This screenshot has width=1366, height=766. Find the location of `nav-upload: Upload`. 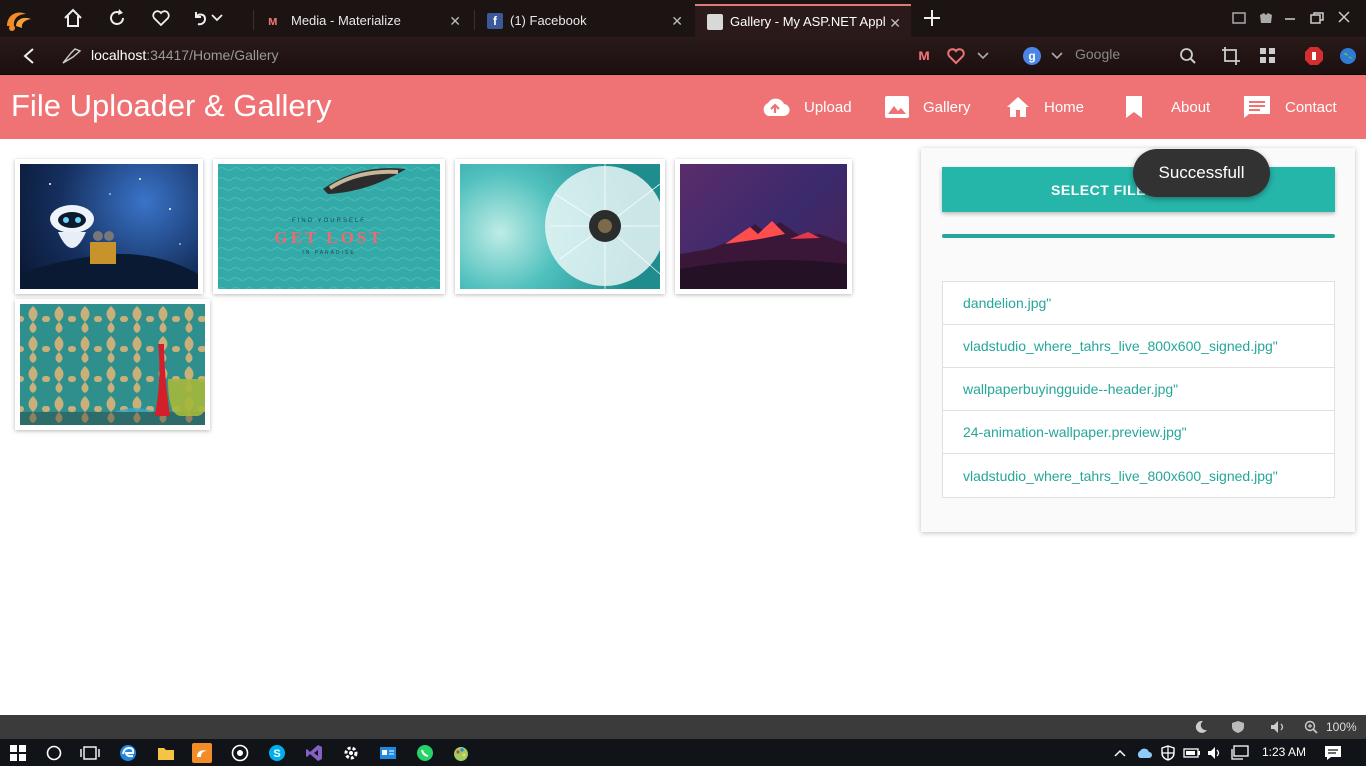

nav-upload: Upload is located at coordinates (806, 107).